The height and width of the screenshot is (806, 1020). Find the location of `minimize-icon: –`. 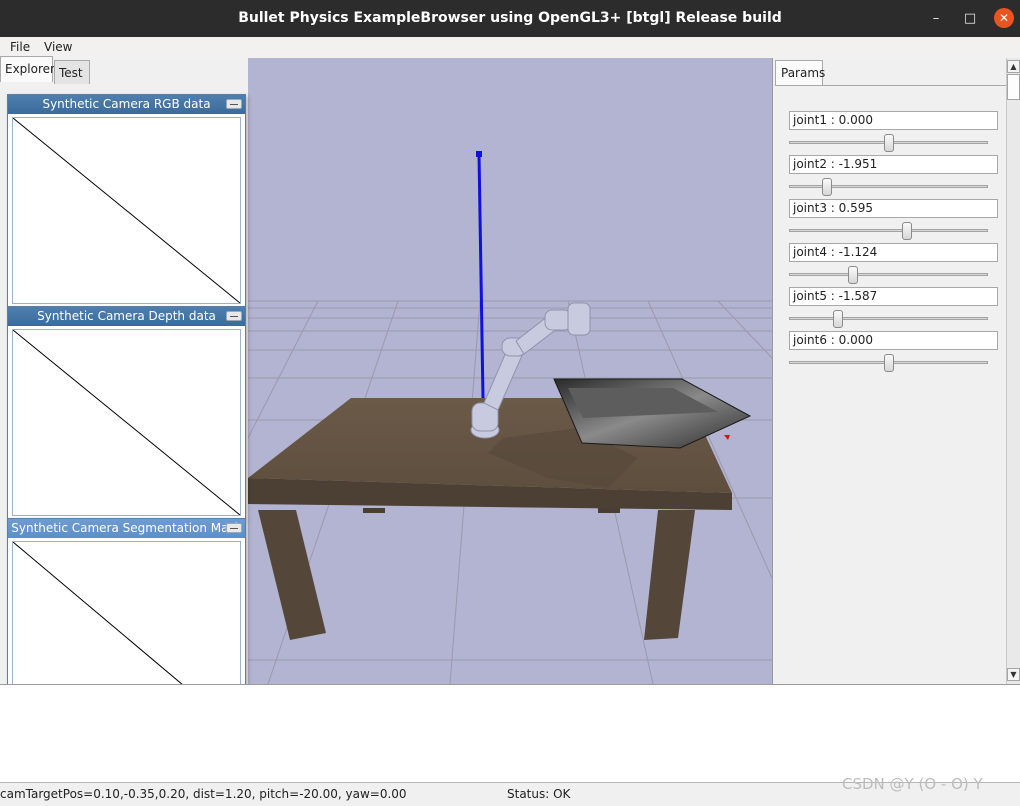

minimize-icon: – is located at coordinates (936, 19).